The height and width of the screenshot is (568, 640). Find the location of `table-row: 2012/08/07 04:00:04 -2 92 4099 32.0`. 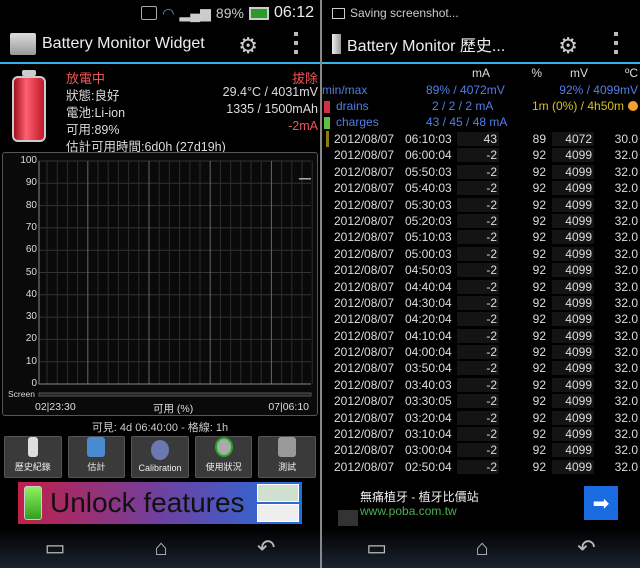

table-row: 2012/08/07 04:00:04 -2 92 4099 32.0 is located at coordinates (481, 352).